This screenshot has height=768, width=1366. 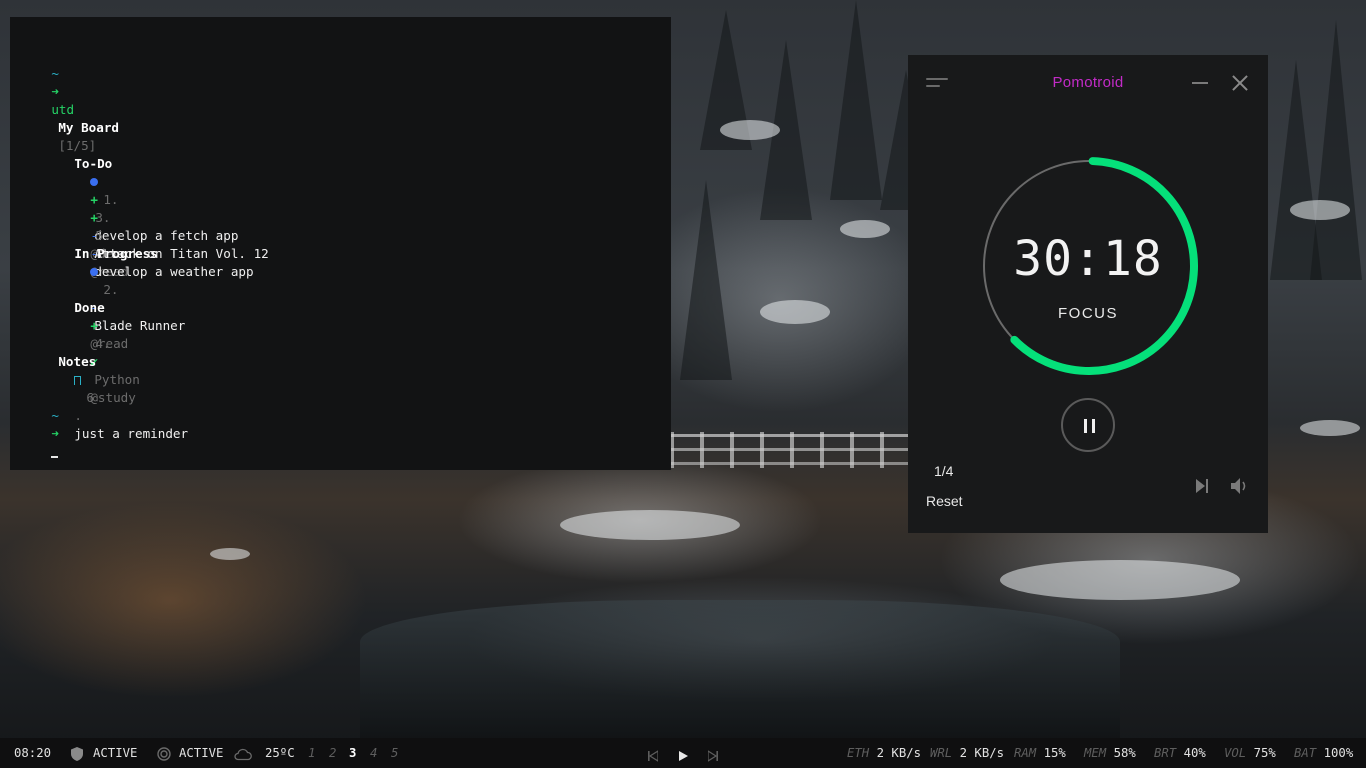 What do you see at coordinates (982, 753) in the screenshot?
I see `wrl-value: 2 KB/s` at bounding box center [982, 753].